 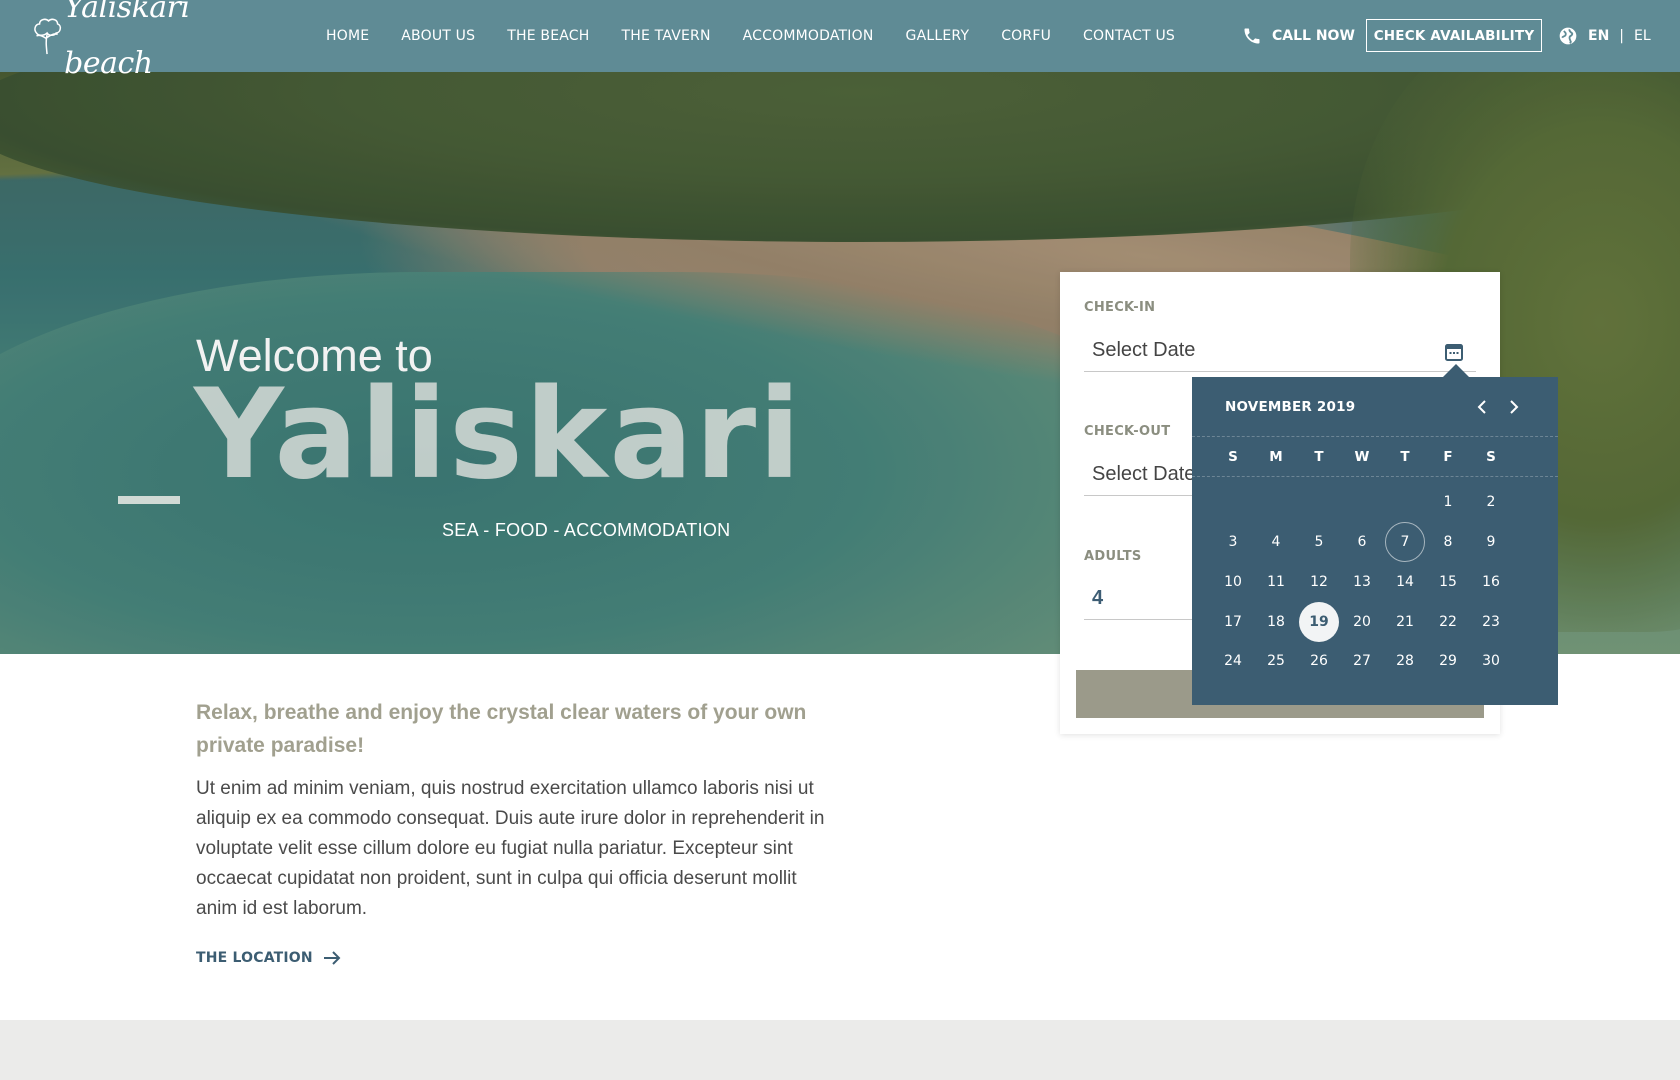 I want to click on call-now-label: CALL NOW, so click(x=1313, y=36).